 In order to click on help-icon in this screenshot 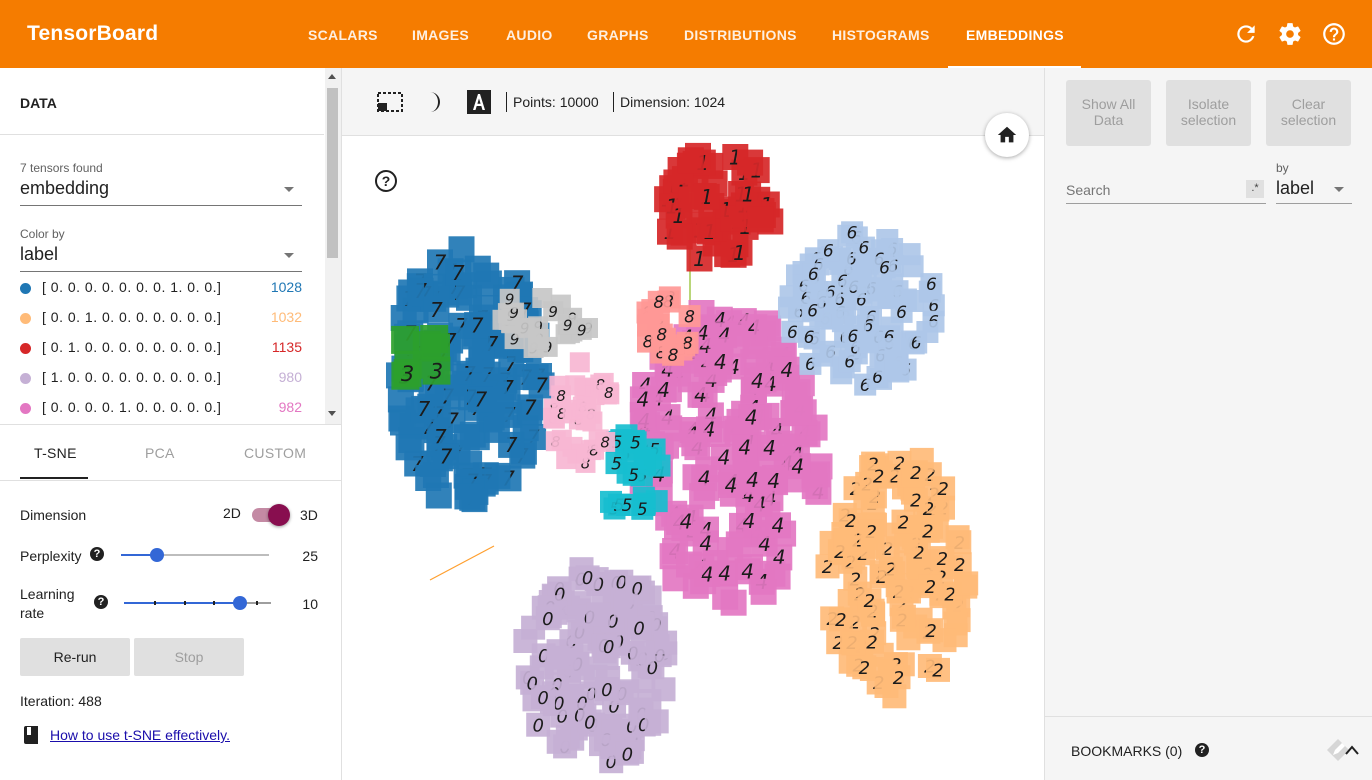, I will do `click(1334, 34)`.